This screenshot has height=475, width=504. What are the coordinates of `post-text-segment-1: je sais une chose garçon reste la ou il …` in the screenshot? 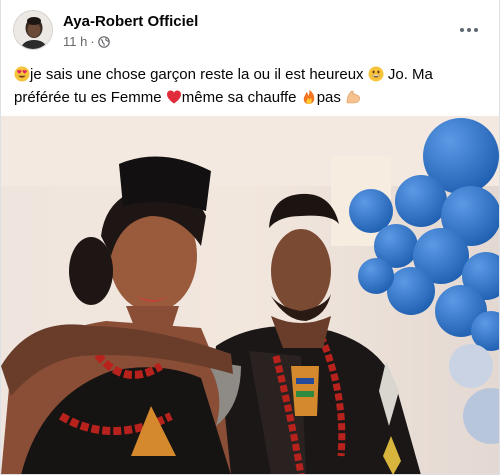 It's located at (197, 74).